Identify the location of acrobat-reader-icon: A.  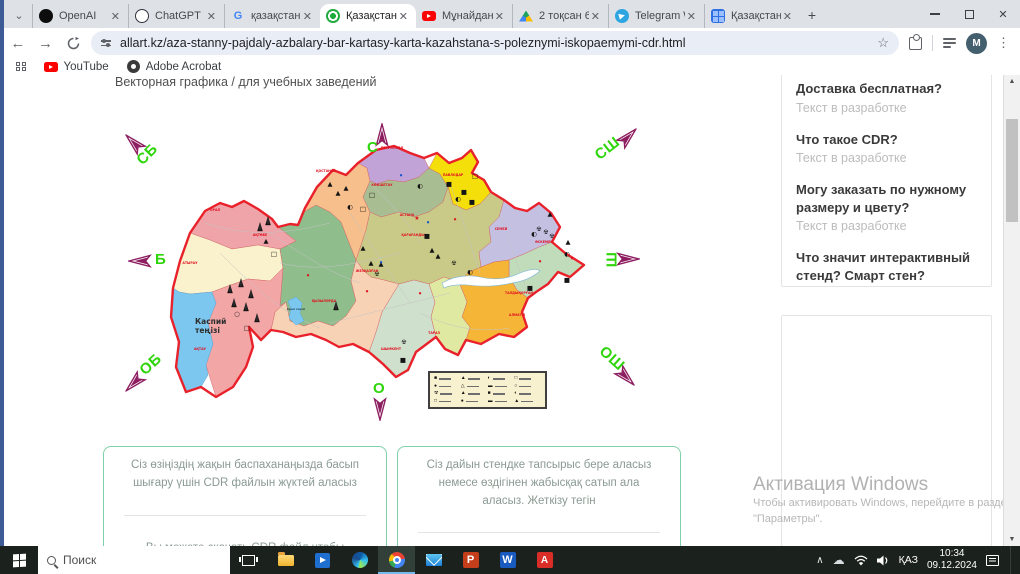
(544, 560).